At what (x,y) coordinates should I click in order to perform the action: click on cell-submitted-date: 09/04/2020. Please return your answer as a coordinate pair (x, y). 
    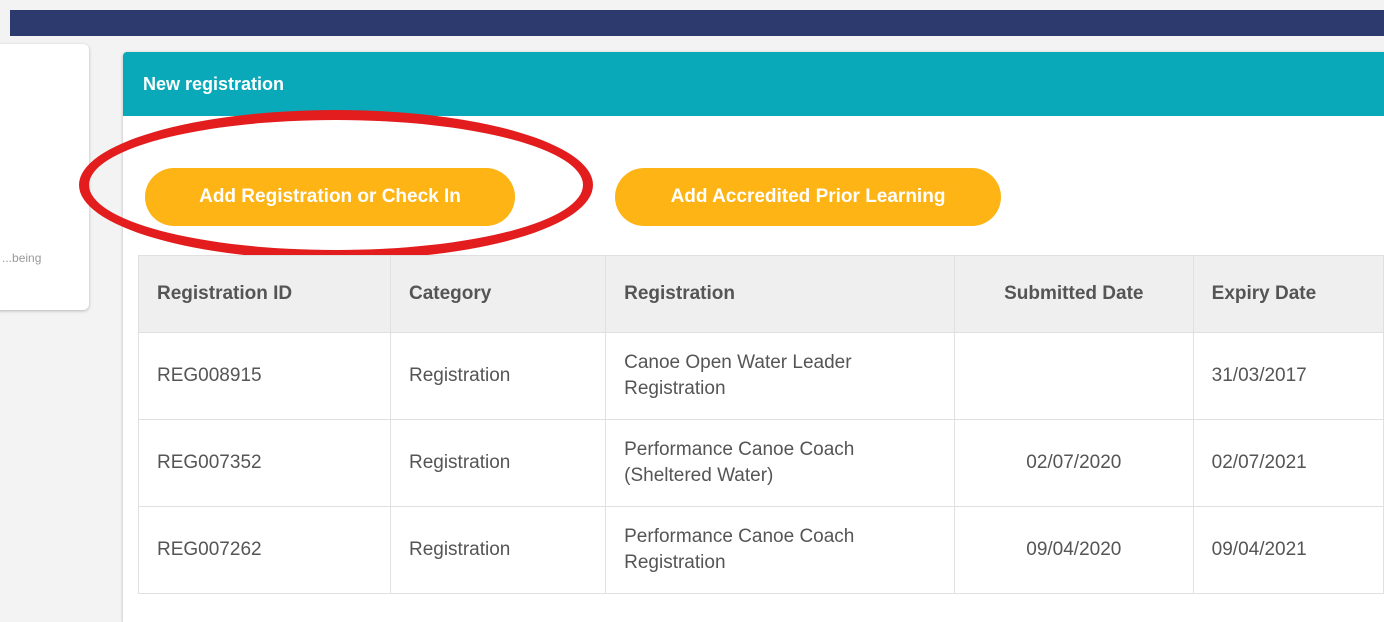
    Looking at the image, I should click on (1073, 550).